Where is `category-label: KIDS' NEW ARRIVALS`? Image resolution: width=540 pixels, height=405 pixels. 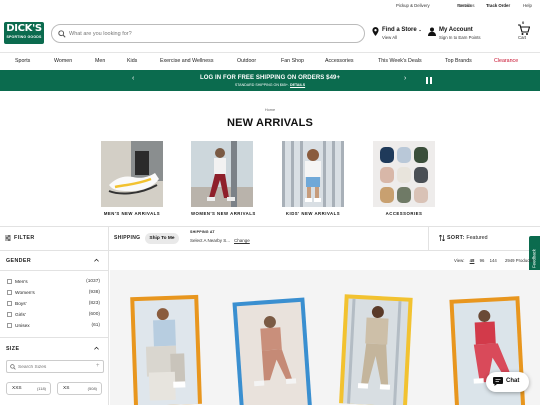 category-label: KIDS' NEW ARRIVALS is located at coordinates (313, 213).